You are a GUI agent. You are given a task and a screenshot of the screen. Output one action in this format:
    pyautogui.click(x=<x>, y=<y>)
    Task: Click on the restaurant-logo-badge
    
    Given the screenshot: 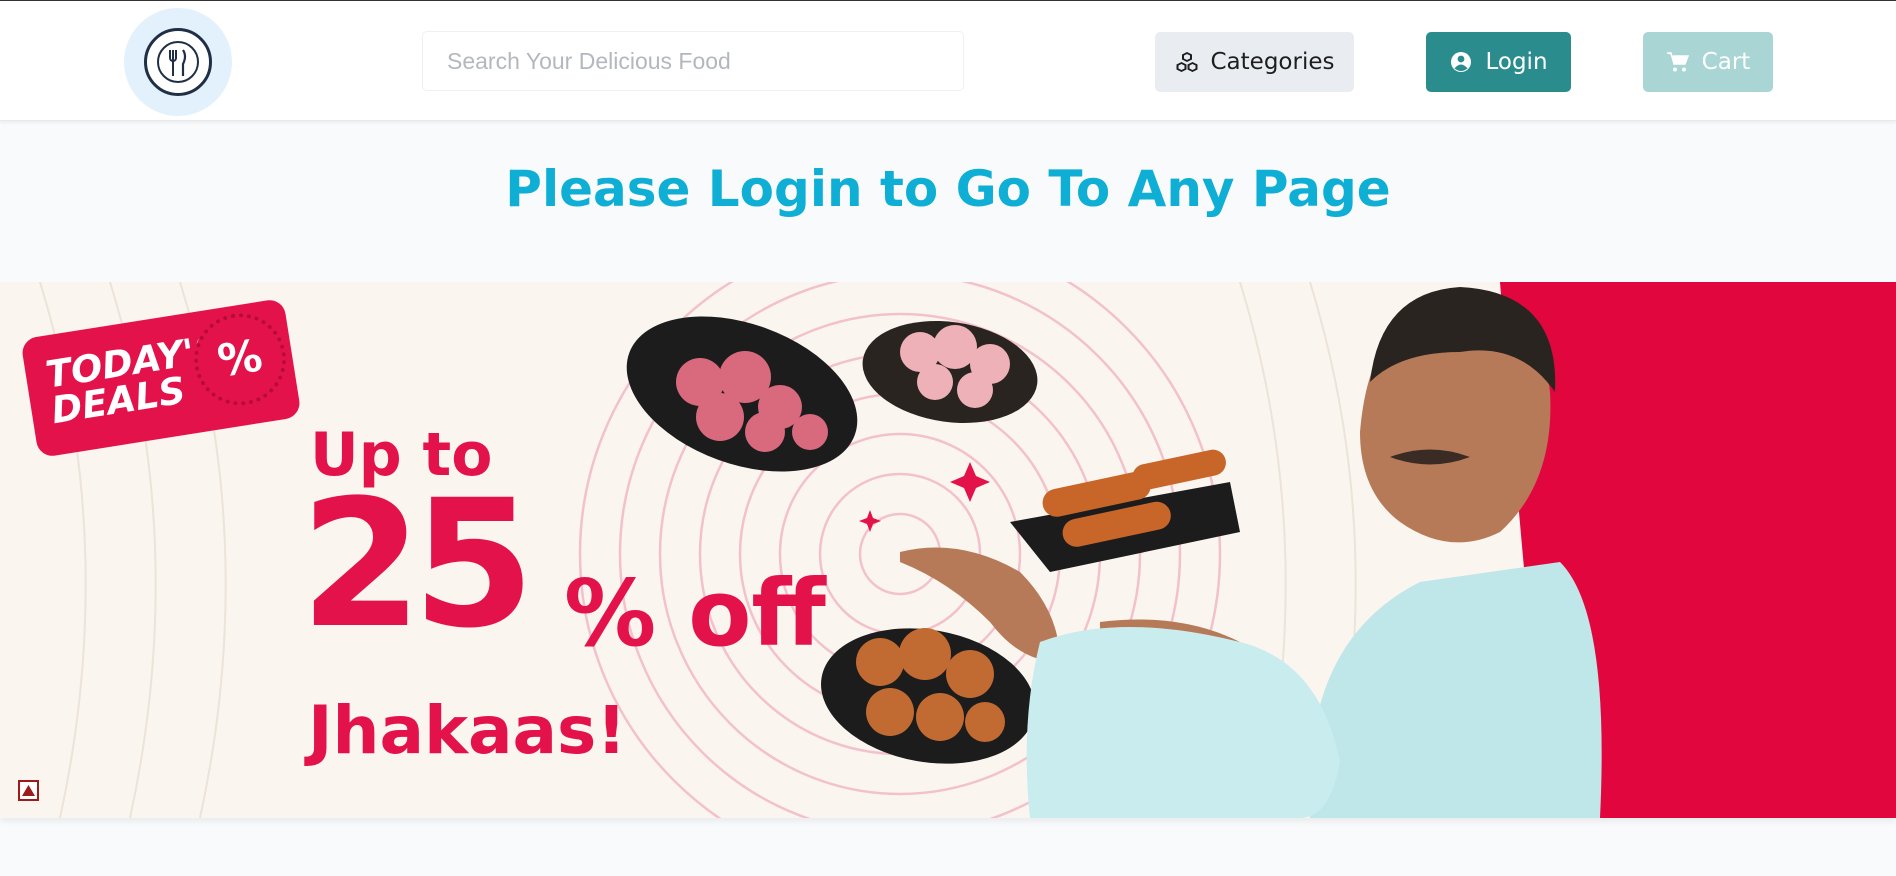 What is the action you would take?
    pyautogui.click(x=178, y=62)
    